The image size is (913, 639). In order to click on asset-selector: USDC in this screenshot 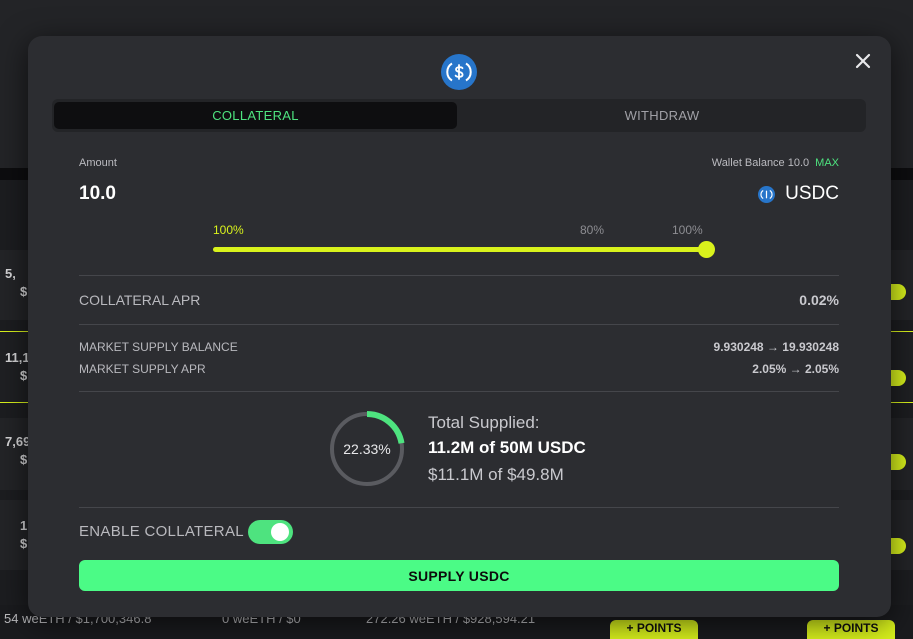, I will do `click(798, 194)`.